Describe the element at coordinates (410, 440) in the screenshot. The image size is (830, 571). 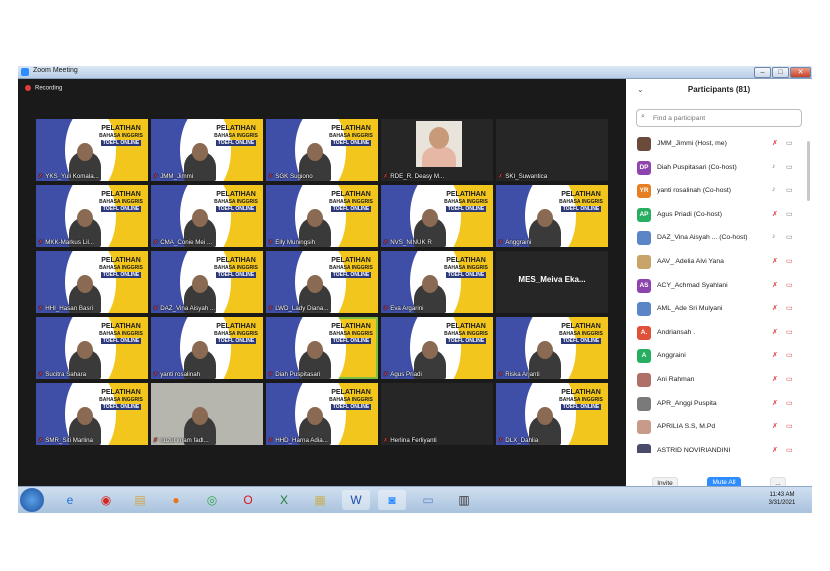
I see `tile-name-label: ✗ Herlina Ferliyanti` at that location.